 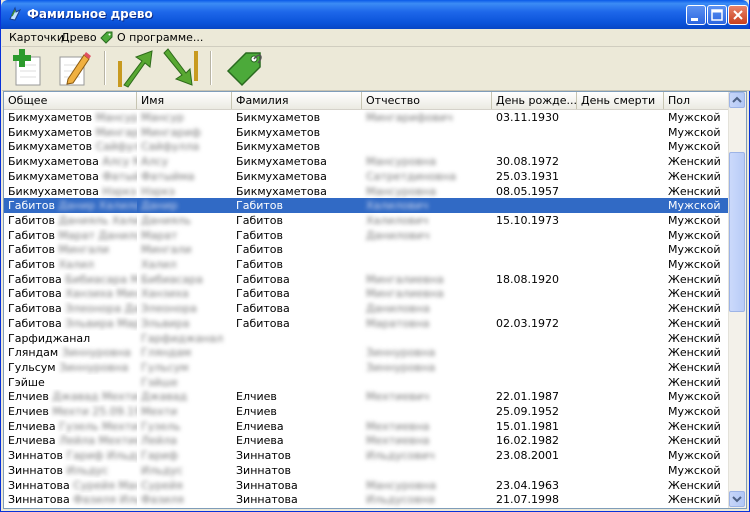 What do you see at coordinates (263, 294) in the screenshot?
I see `cell-surname: Габитова` at bounding box center [263, 294].